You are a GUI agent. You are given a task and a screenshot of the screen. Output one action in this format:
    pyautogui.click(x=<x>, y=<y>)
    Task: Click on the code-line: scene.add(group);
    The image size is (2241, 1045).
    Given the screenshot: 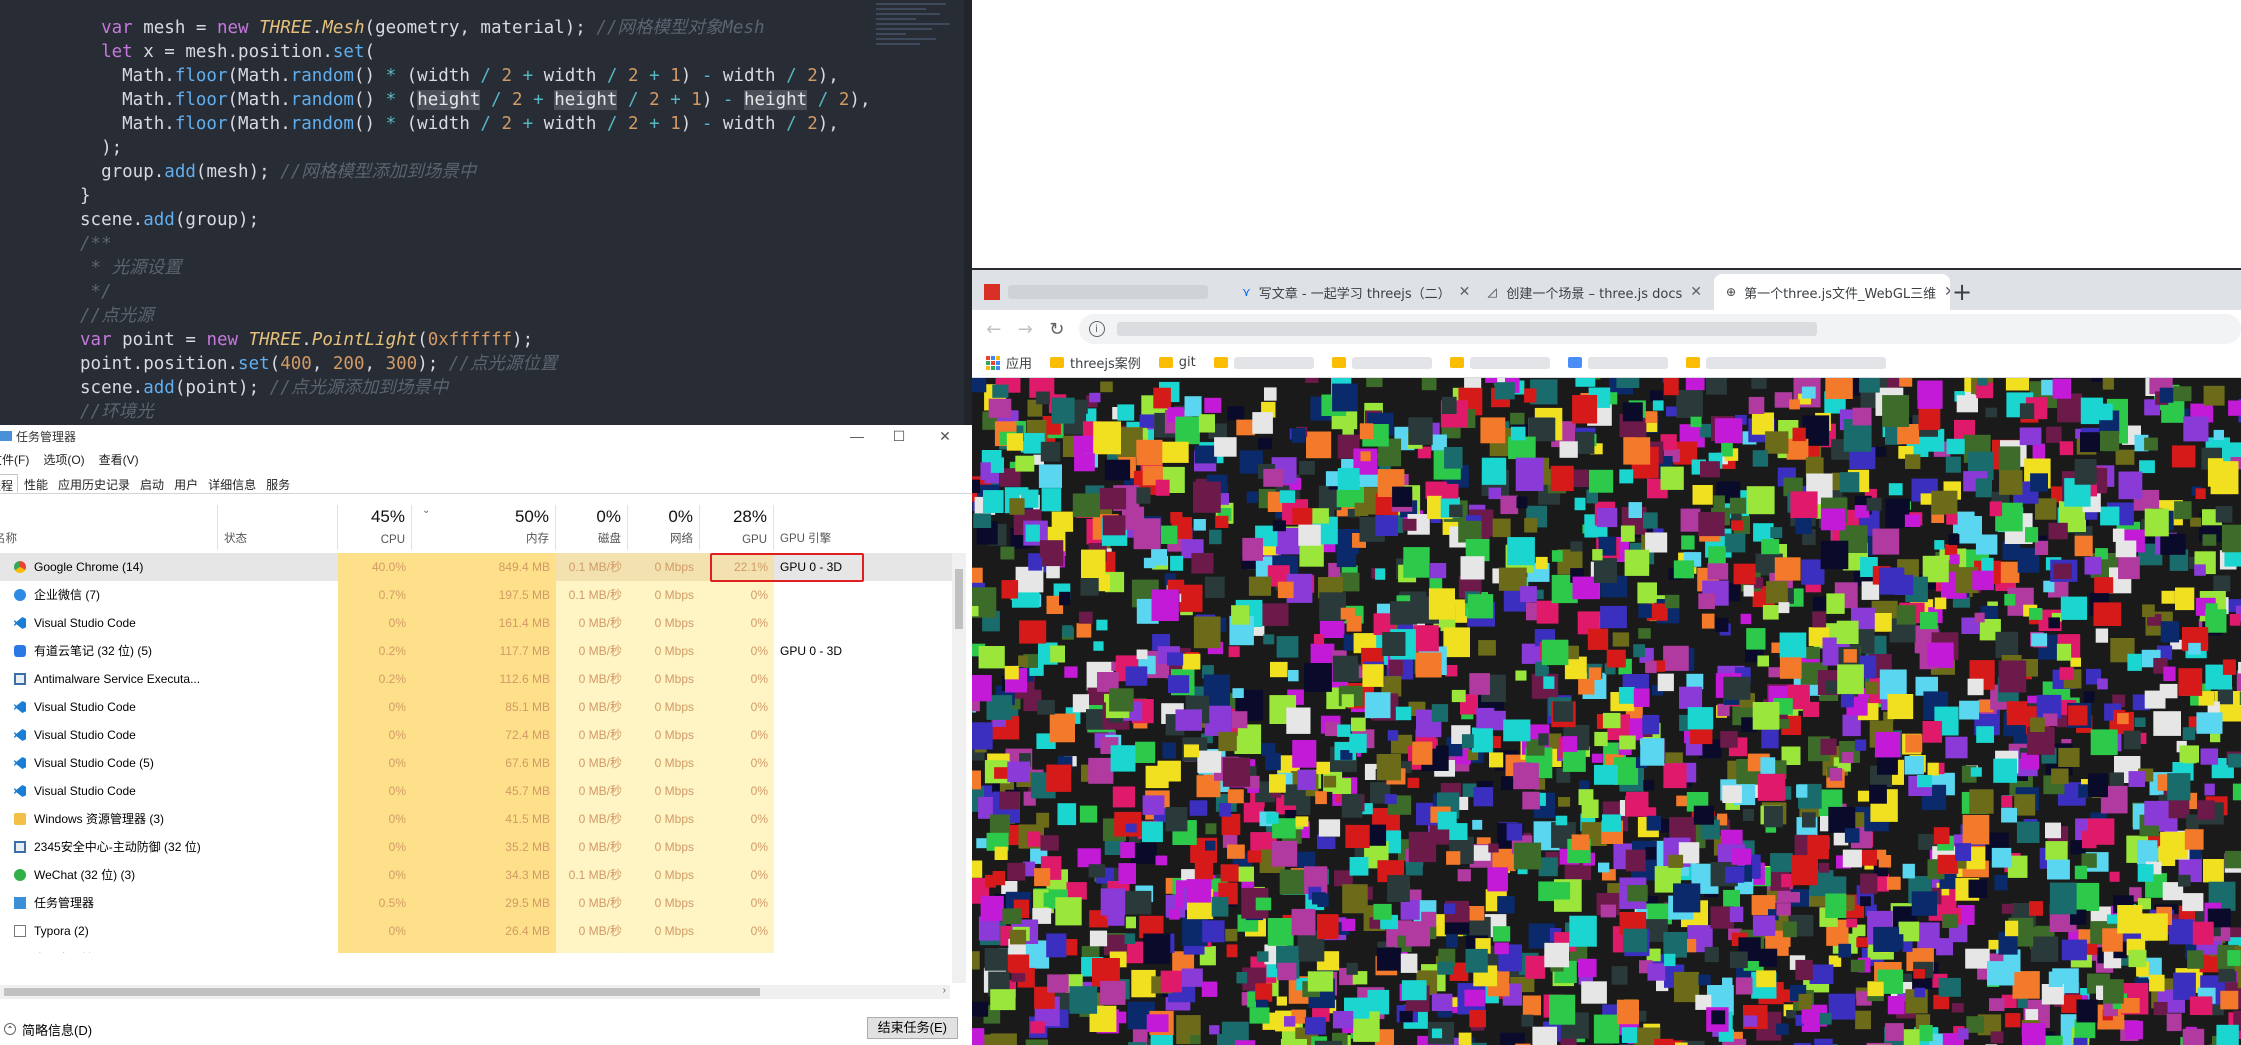 What is the action you would take?
    pyautogui.click(x=475, y=220)
    